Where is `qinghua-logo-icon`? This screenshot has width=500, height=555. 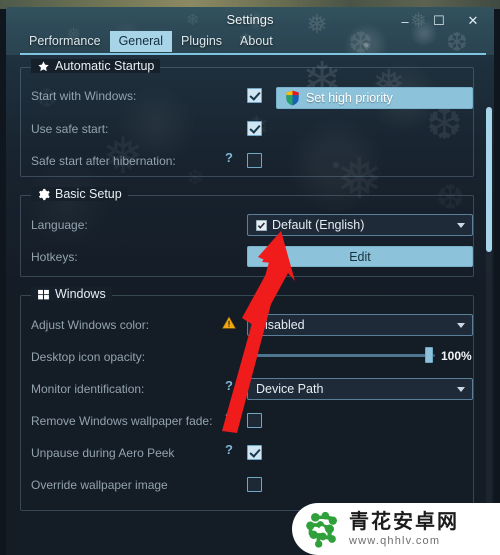 qinghua-logo-icon is located at coordinates (321, 529).